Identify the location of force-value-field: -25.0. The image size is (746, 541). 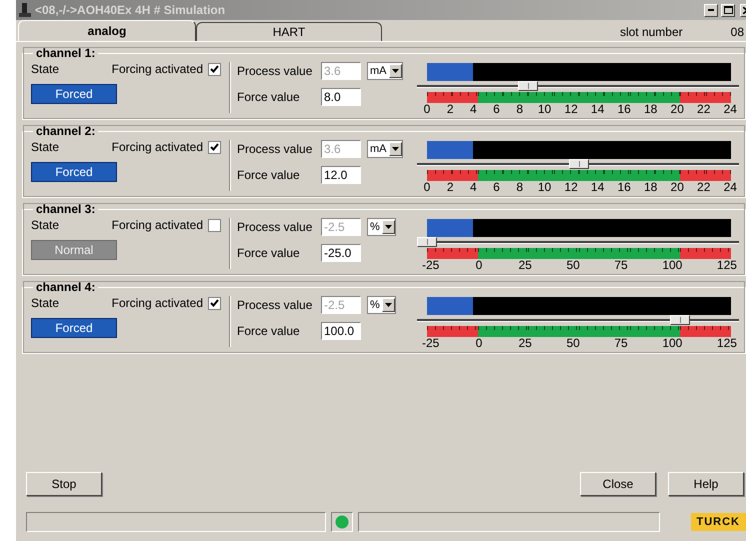
(341, 253).